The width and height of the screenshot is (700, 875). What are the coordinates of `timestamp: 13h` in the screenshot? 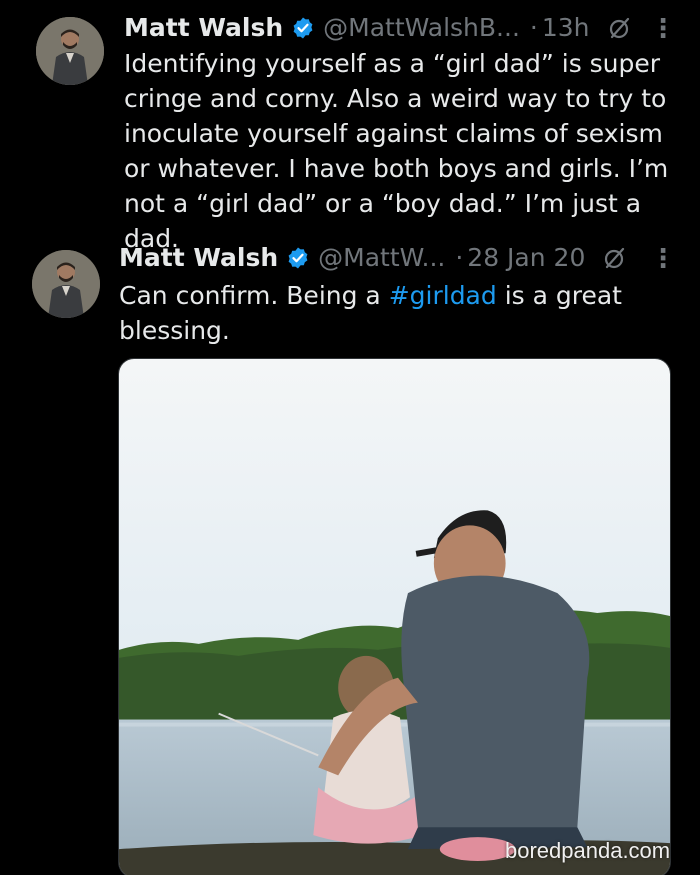 It's located at (566, 28).